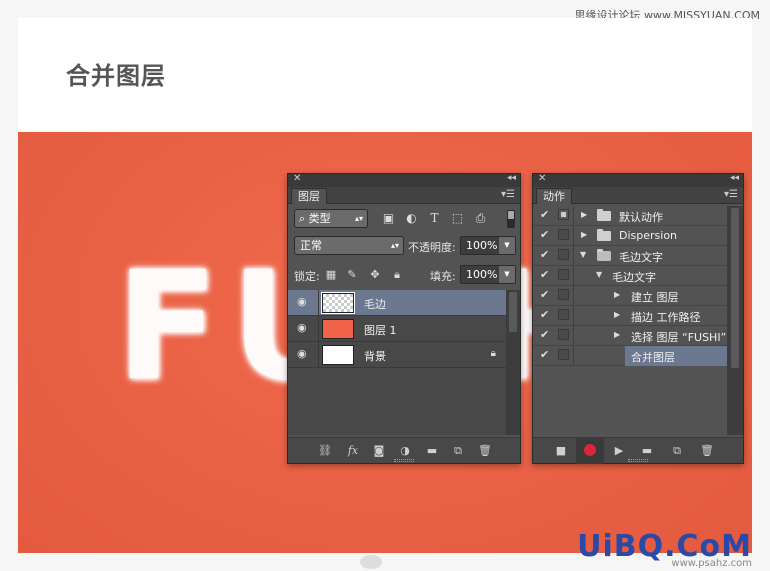 The width and height of the screenshot is (770, 571). What do you see at coordinates (338, 303) in the screenshot?
I see `layer-thumbnail` at bounding box center [338, 303].